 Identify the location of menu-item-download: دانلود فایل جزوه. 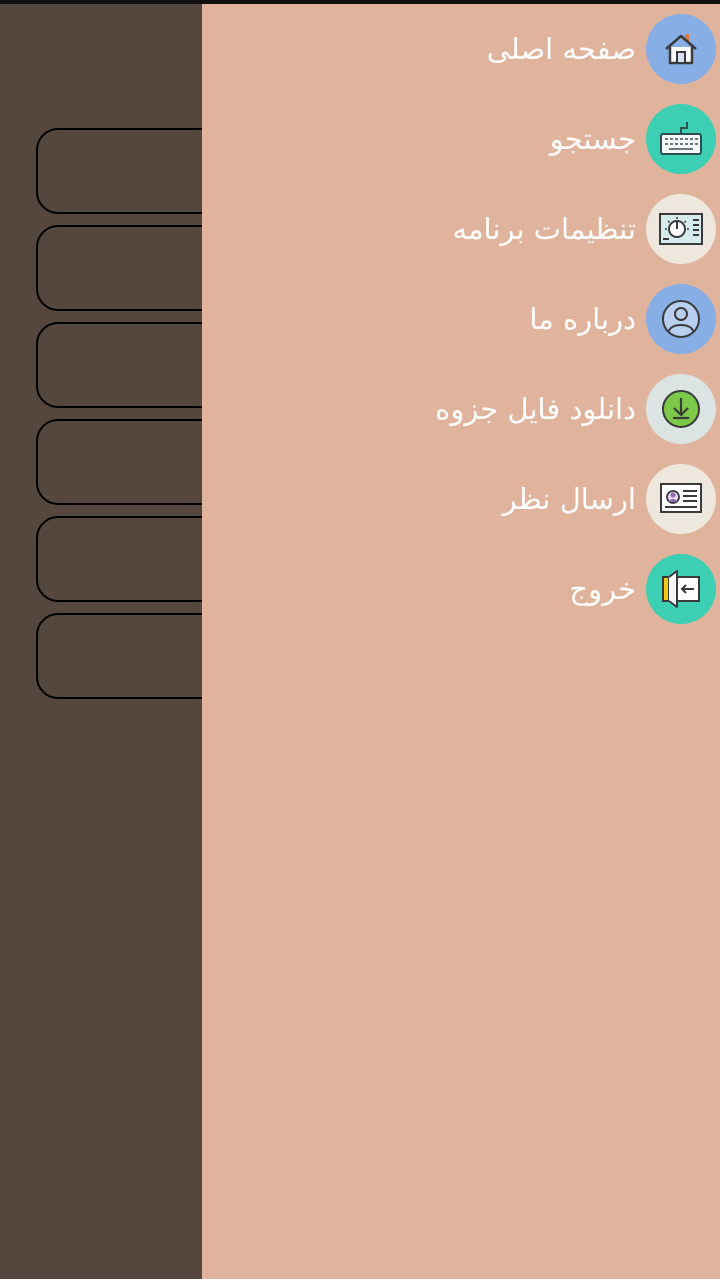
(461, 409).